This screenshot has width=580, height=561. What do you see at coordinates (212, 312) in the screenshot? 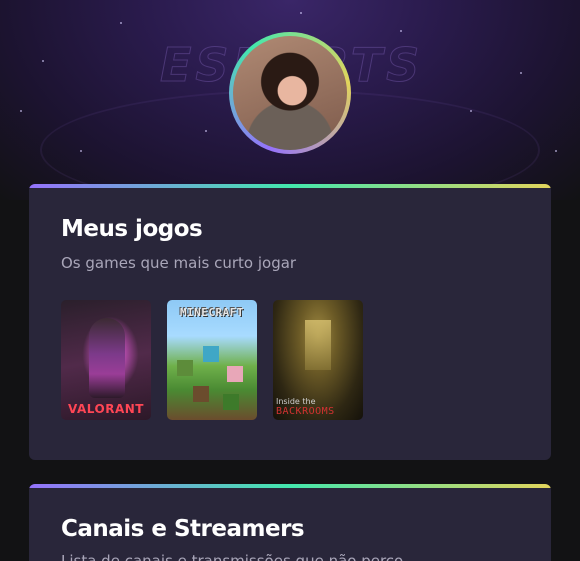
I see `game-logo-text: MINECRAFT` at bounding box center [212, 312].